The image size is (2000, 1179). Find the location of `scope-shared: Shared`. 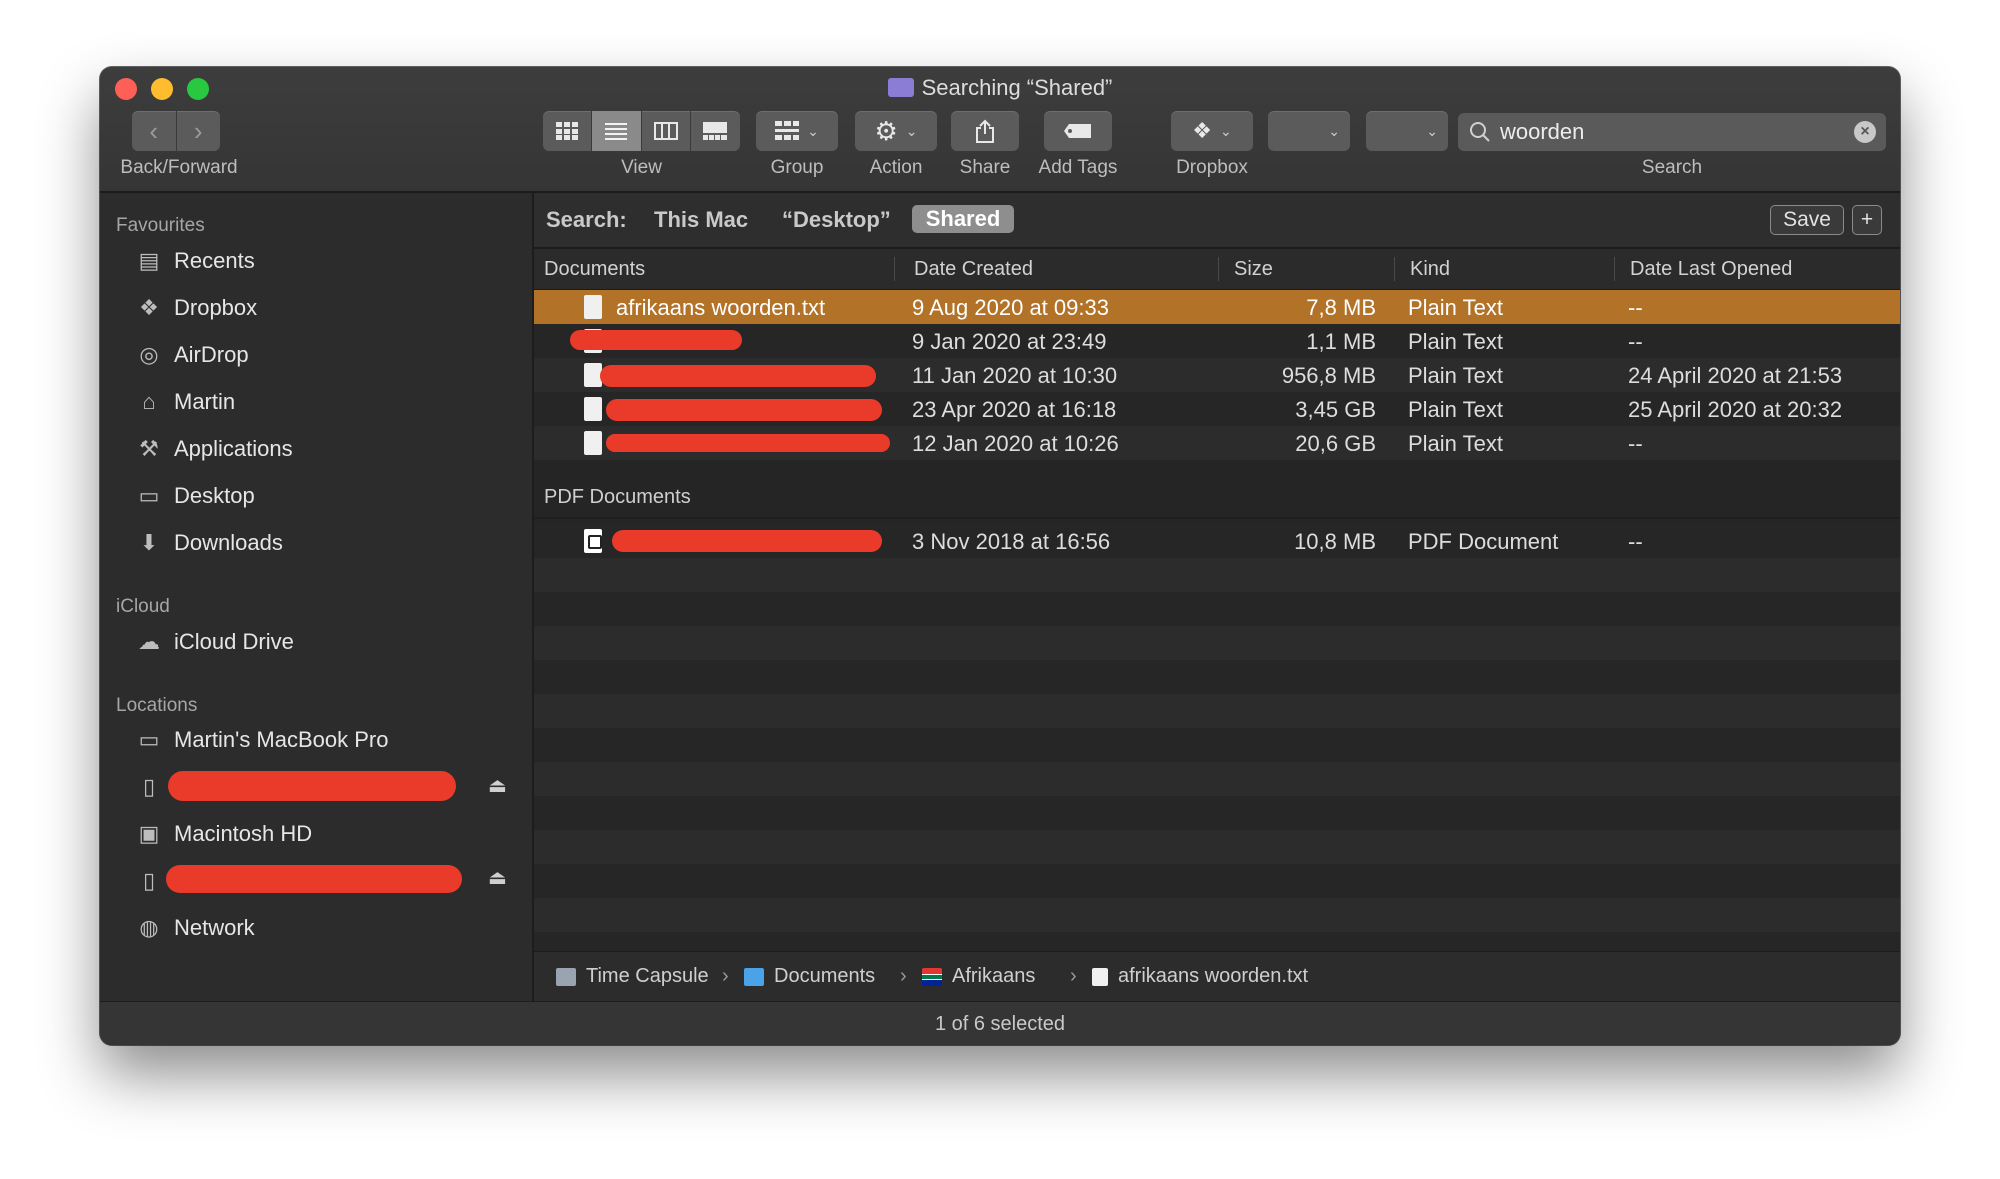

scope-shared: Shared is located at coordinates (963, 219).